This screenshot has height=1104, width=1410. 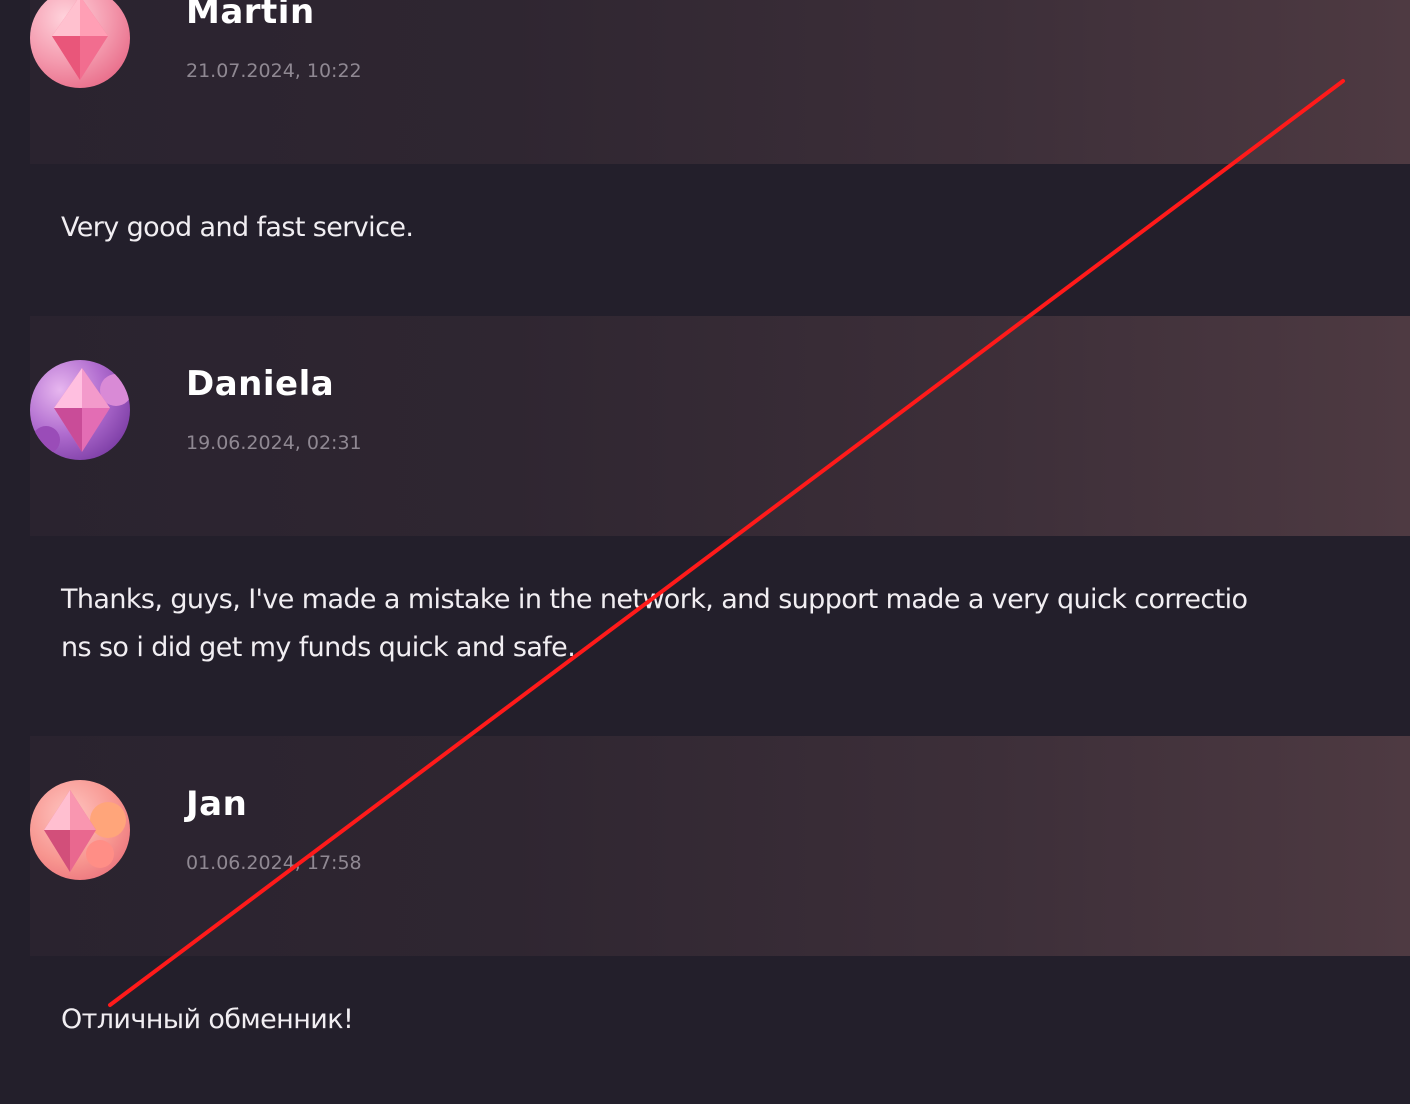 What do you see at coordinates (217, 804) in the screenshot?
I see `author-name: Jan` at bounding box center [217, 804].